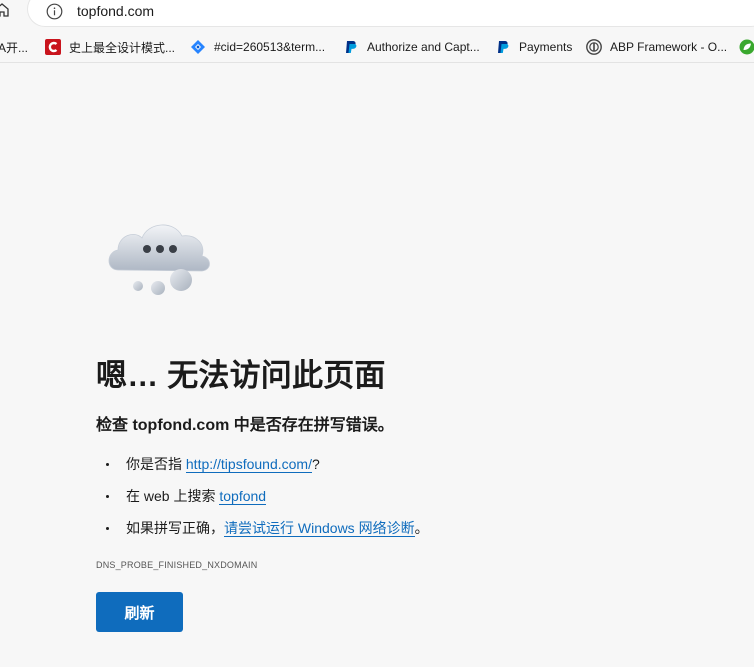  I want to click on list-item: 在 web 上搜索 topfond, so click(262, 500).